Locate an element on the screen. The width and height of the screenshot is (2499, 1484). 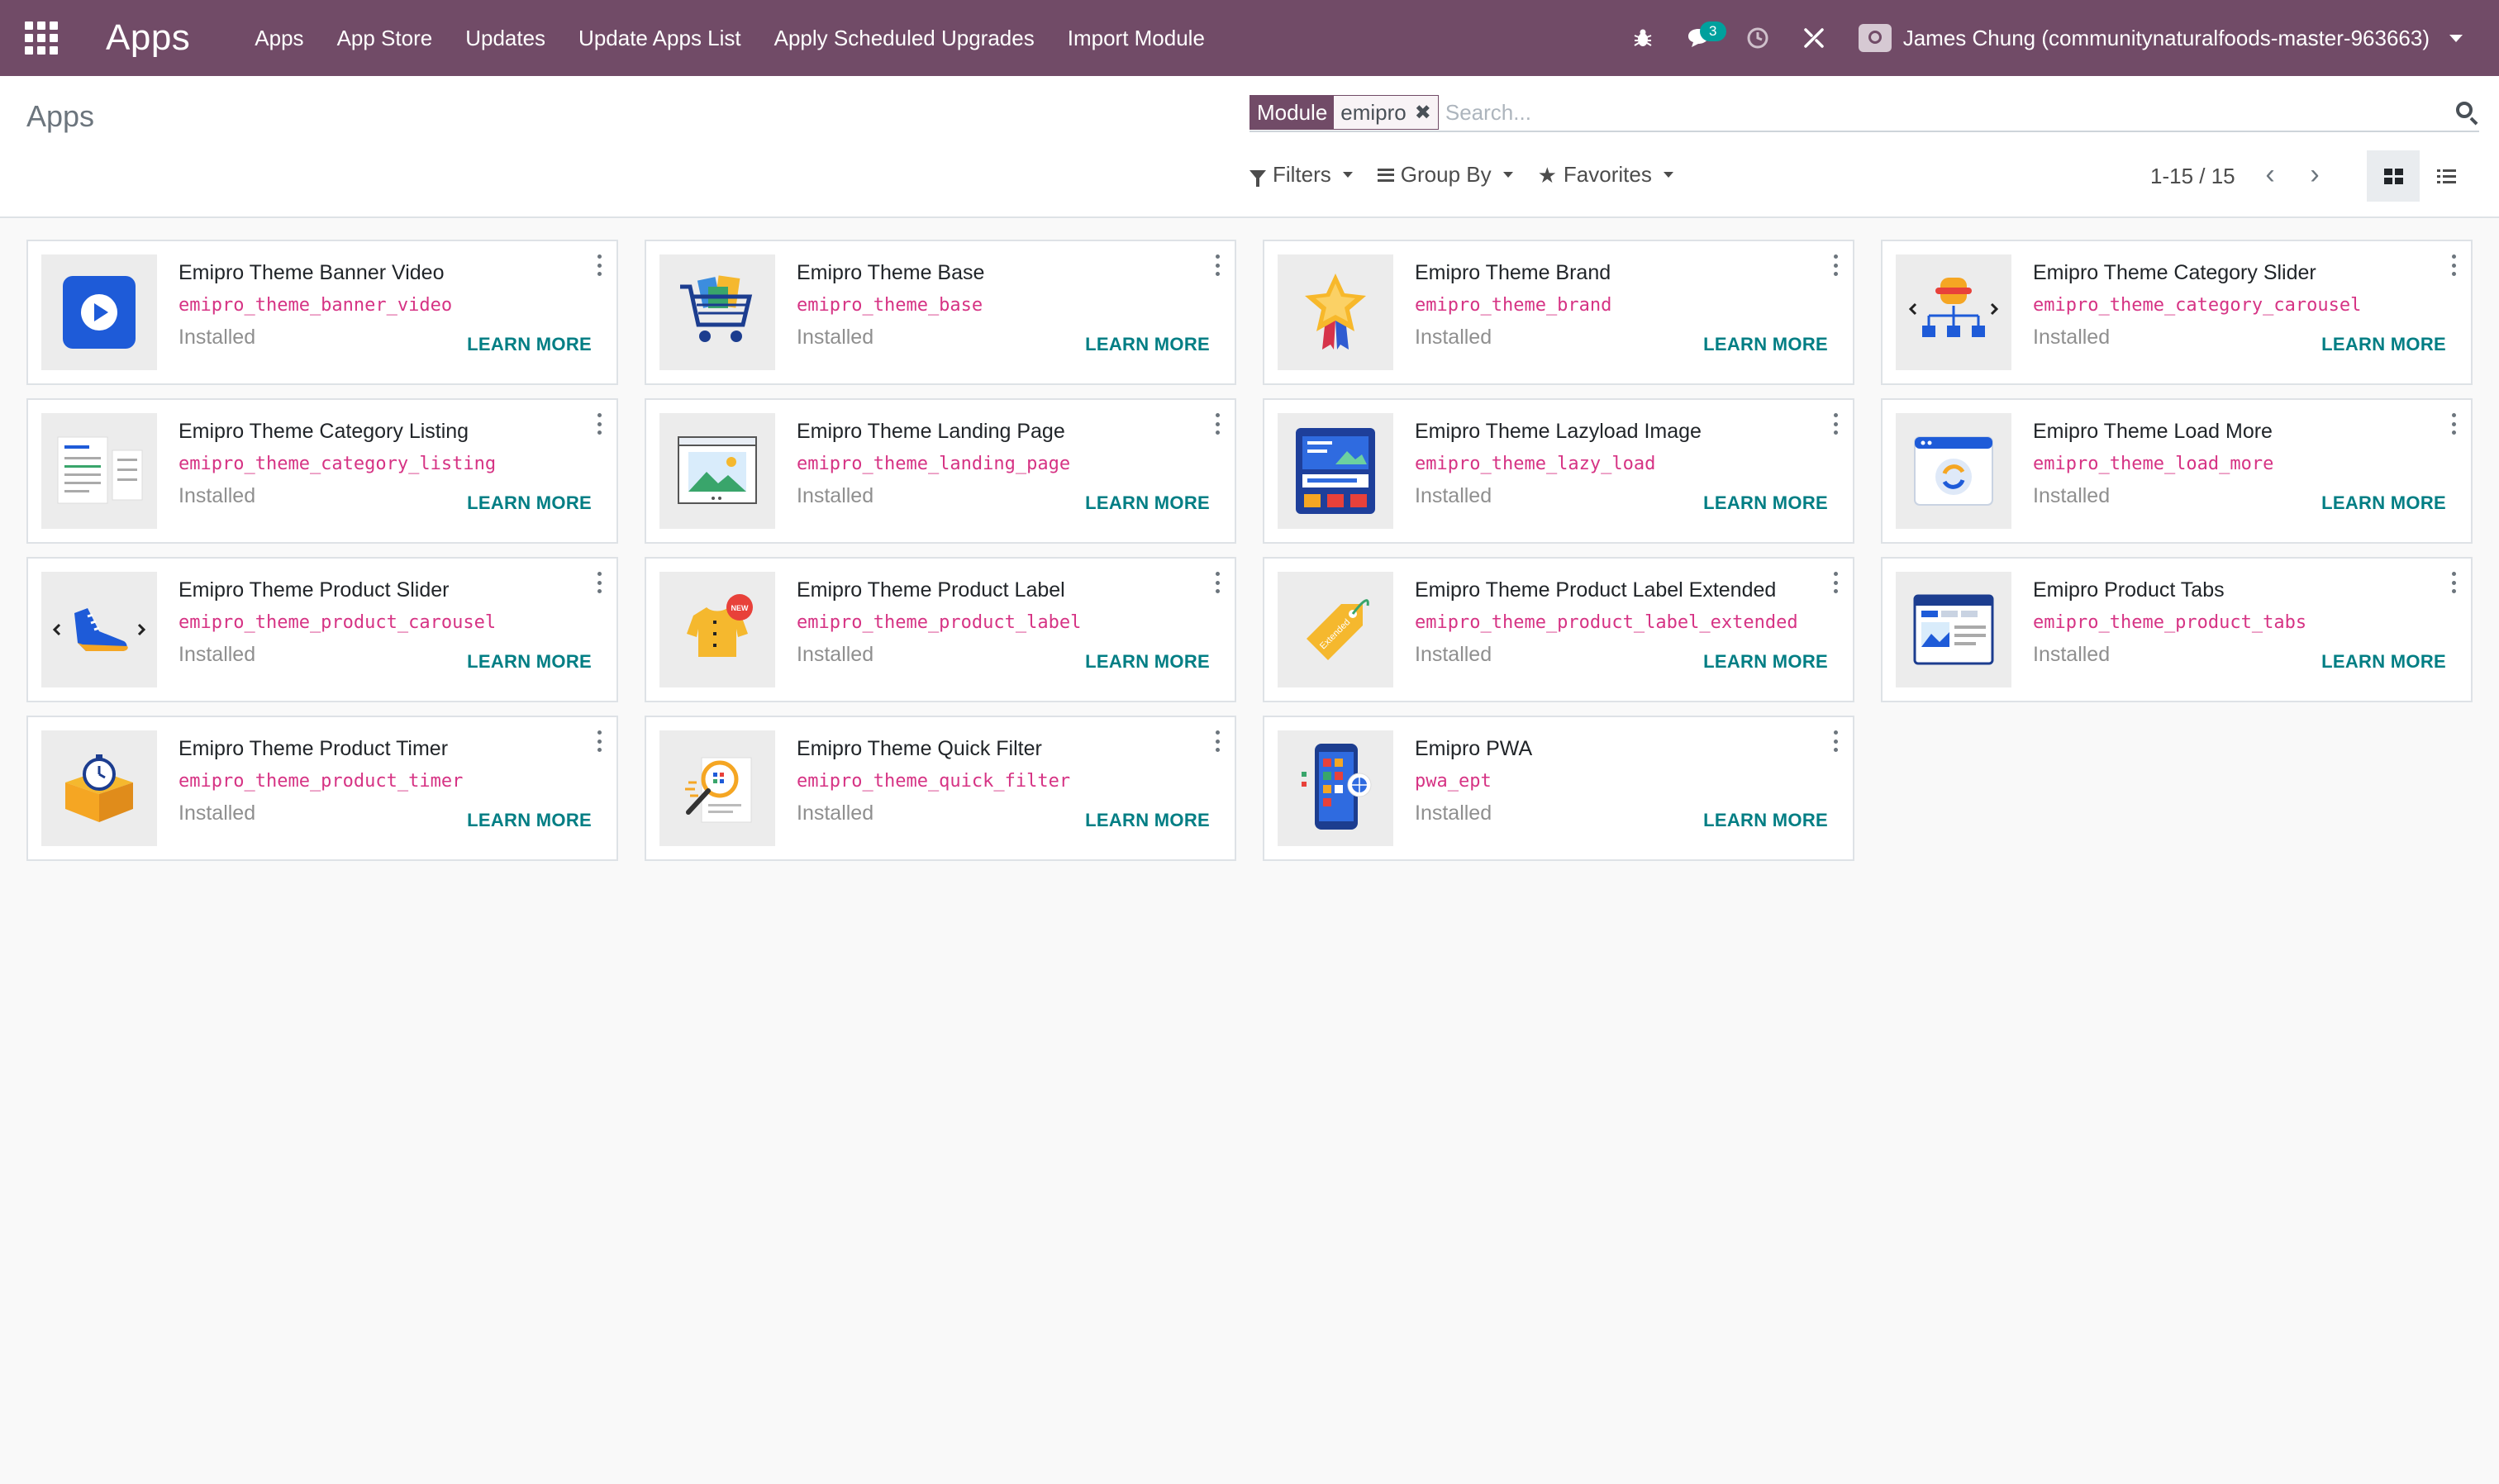
category-listing-icon is located at coordinates (100, 470).